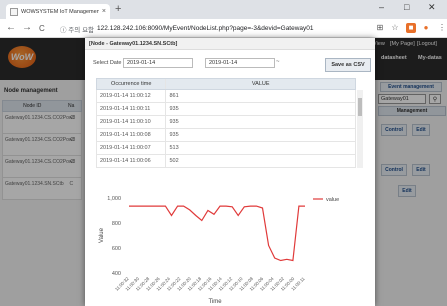  I want to click on save-csv-button: Save as CSV, so click(348, 65).